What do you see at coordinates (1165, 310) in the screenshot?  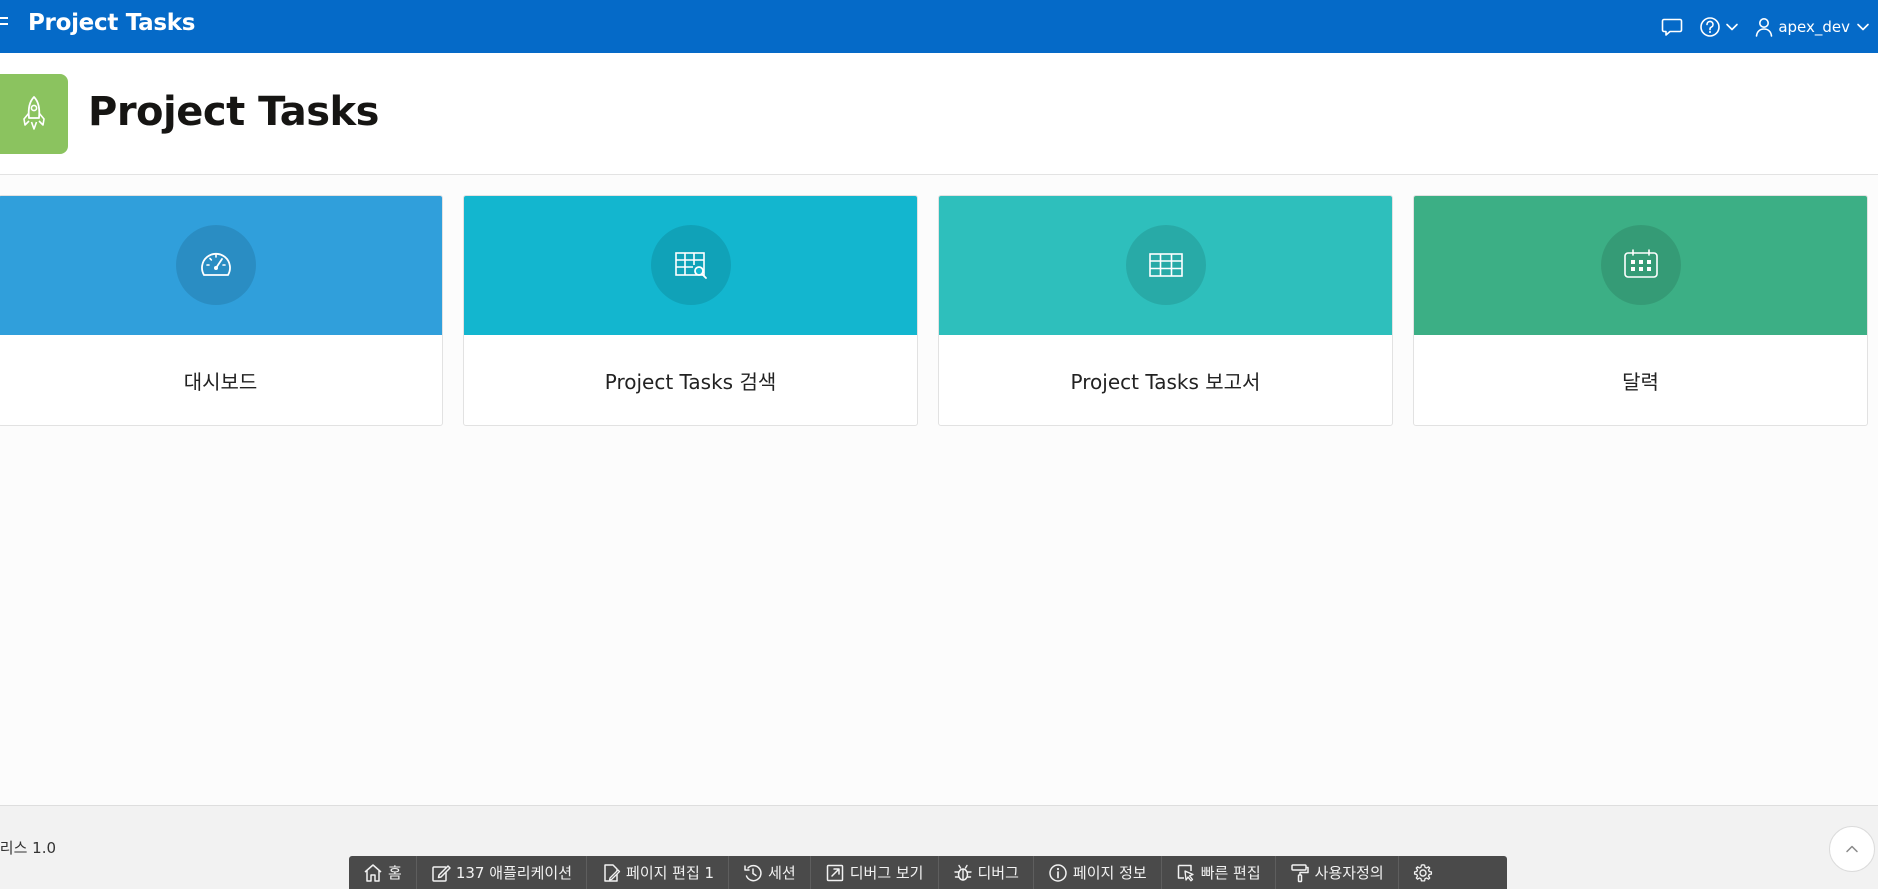 I see `card-project-tasks-report: Project Tasks 보고서` at bounding box center [1165, 310].